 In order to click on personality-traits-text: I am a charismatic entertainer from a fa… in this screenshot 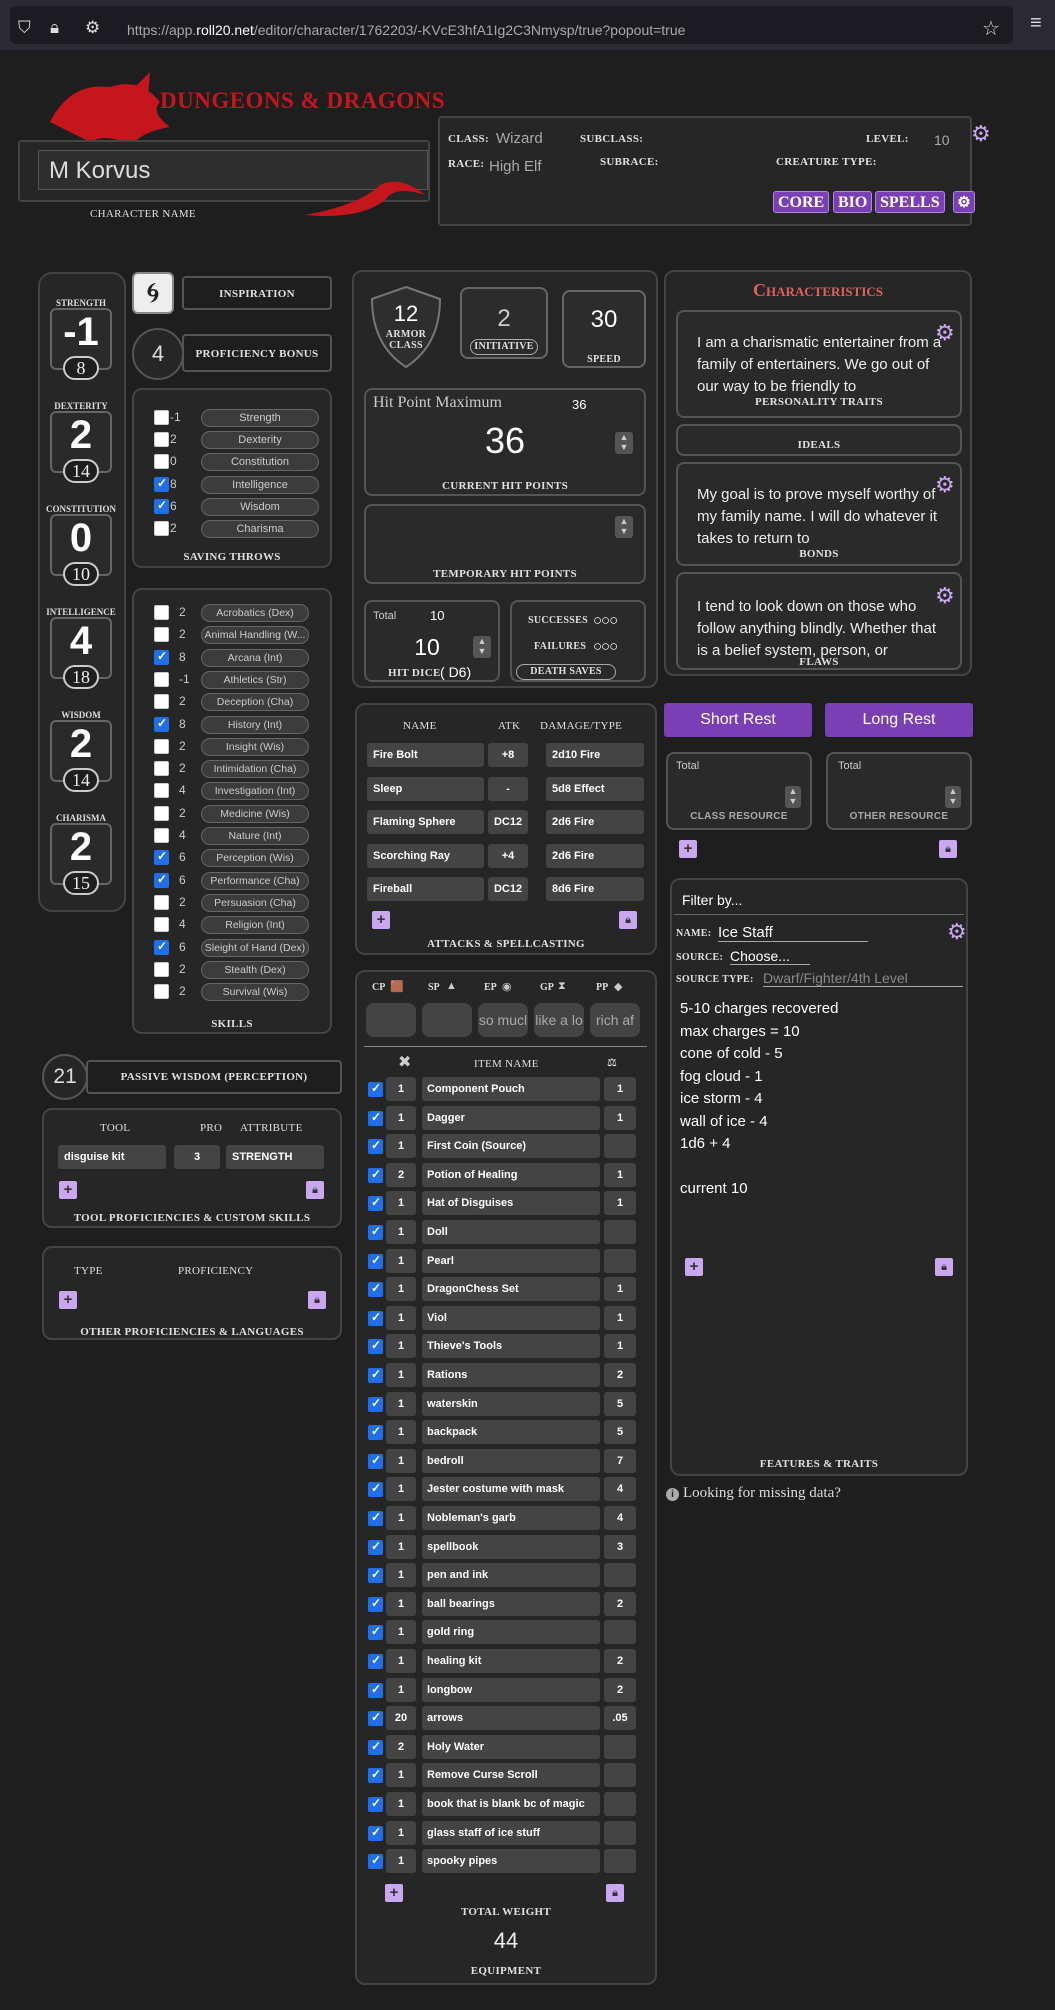, I will do `click(819, 365)`.